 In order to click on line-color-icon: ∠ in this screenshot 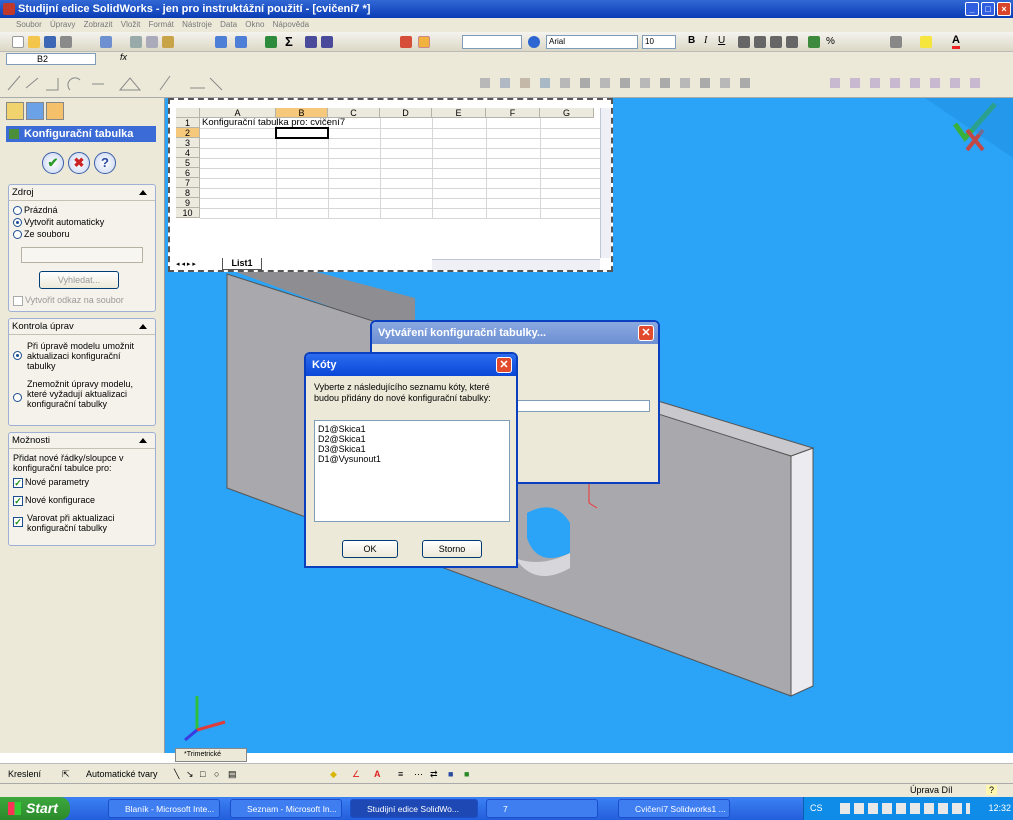, I will do `click(356, 774)`.